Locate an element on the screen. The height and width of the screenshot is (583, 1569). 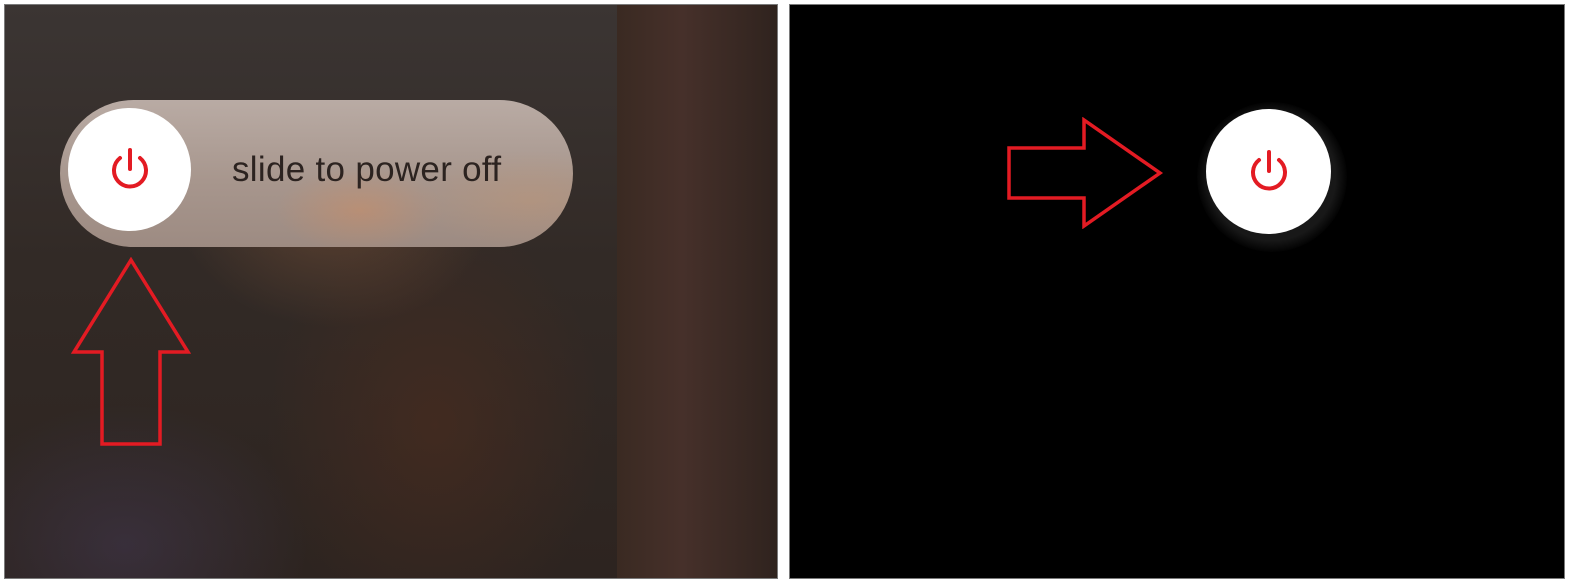
power-off-slider-knob is located at coordinates (129, 169).